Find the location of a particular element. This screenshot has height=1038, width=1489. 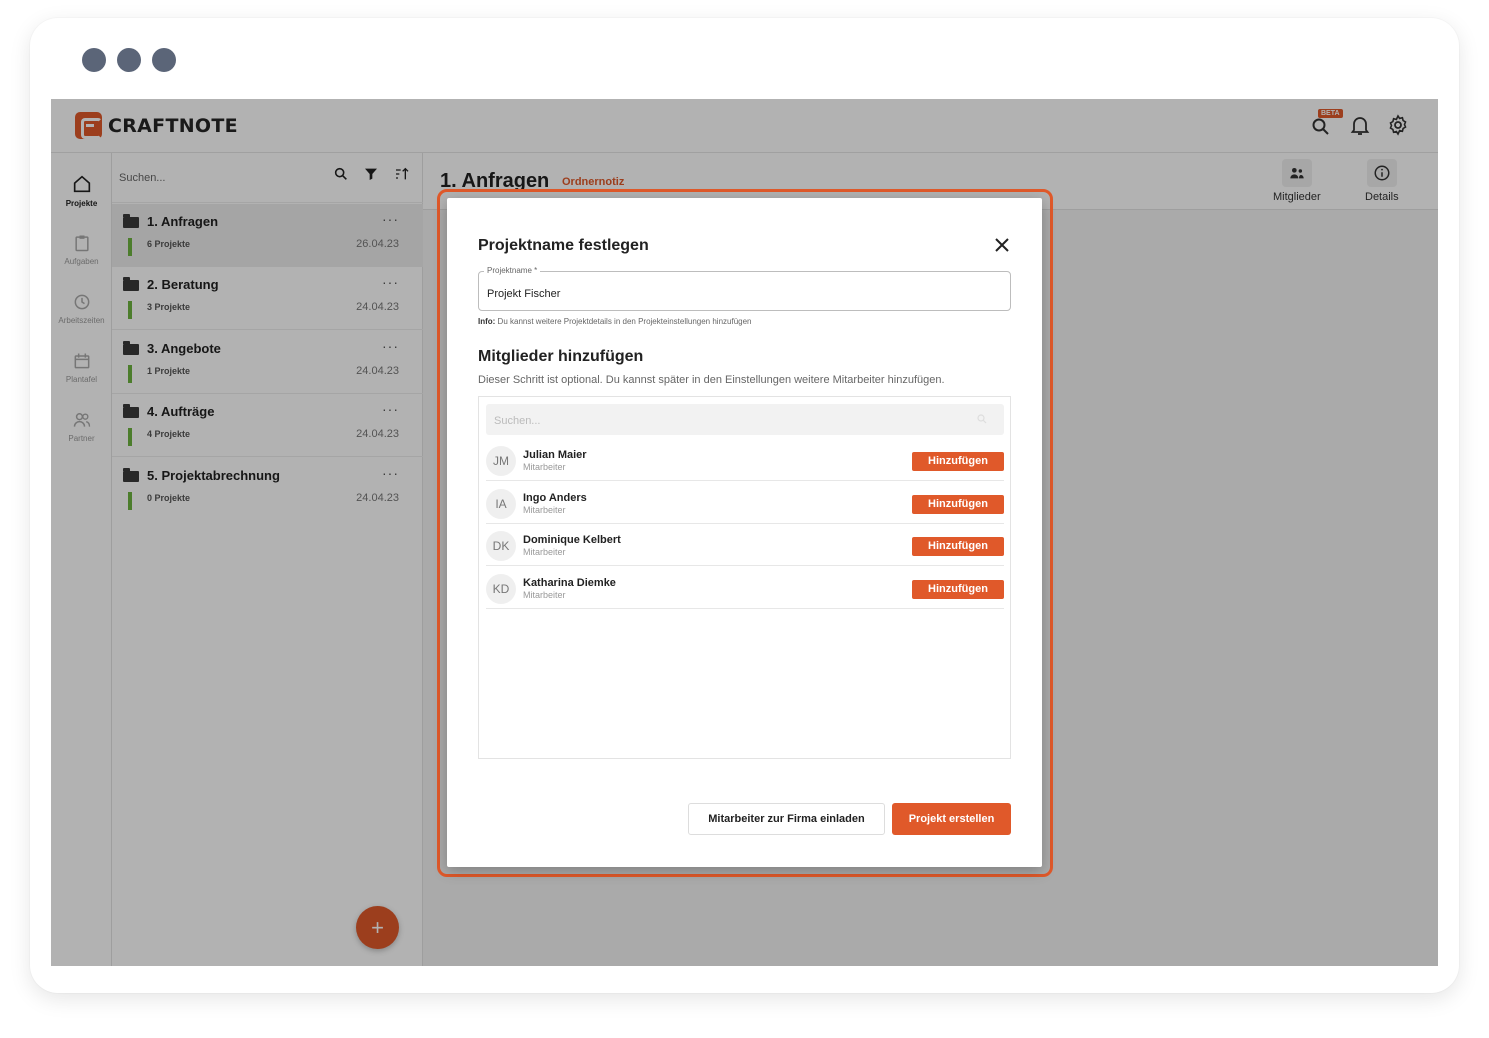

create-project-button: Projekt erstellen is located at coordinates (951, 819).